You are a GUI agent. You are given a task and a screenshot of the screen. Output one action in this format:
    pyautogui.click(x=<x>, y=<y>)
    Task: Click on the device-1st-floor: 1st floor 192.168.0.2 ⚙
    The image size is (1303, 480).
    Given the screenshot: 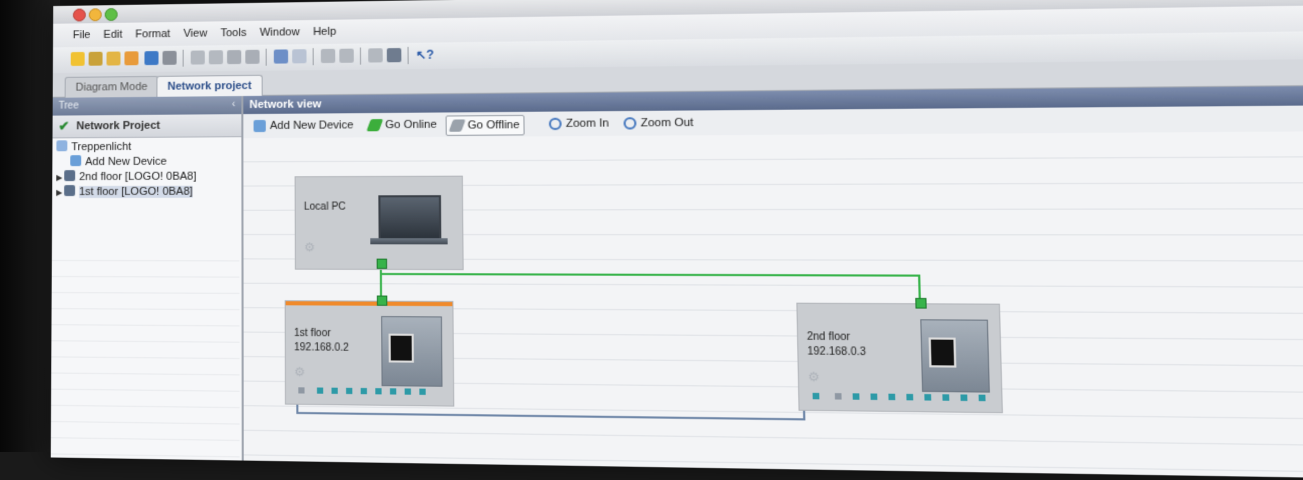 What is the action you would take?
    pyautogui.click(x=369, y=351)
    